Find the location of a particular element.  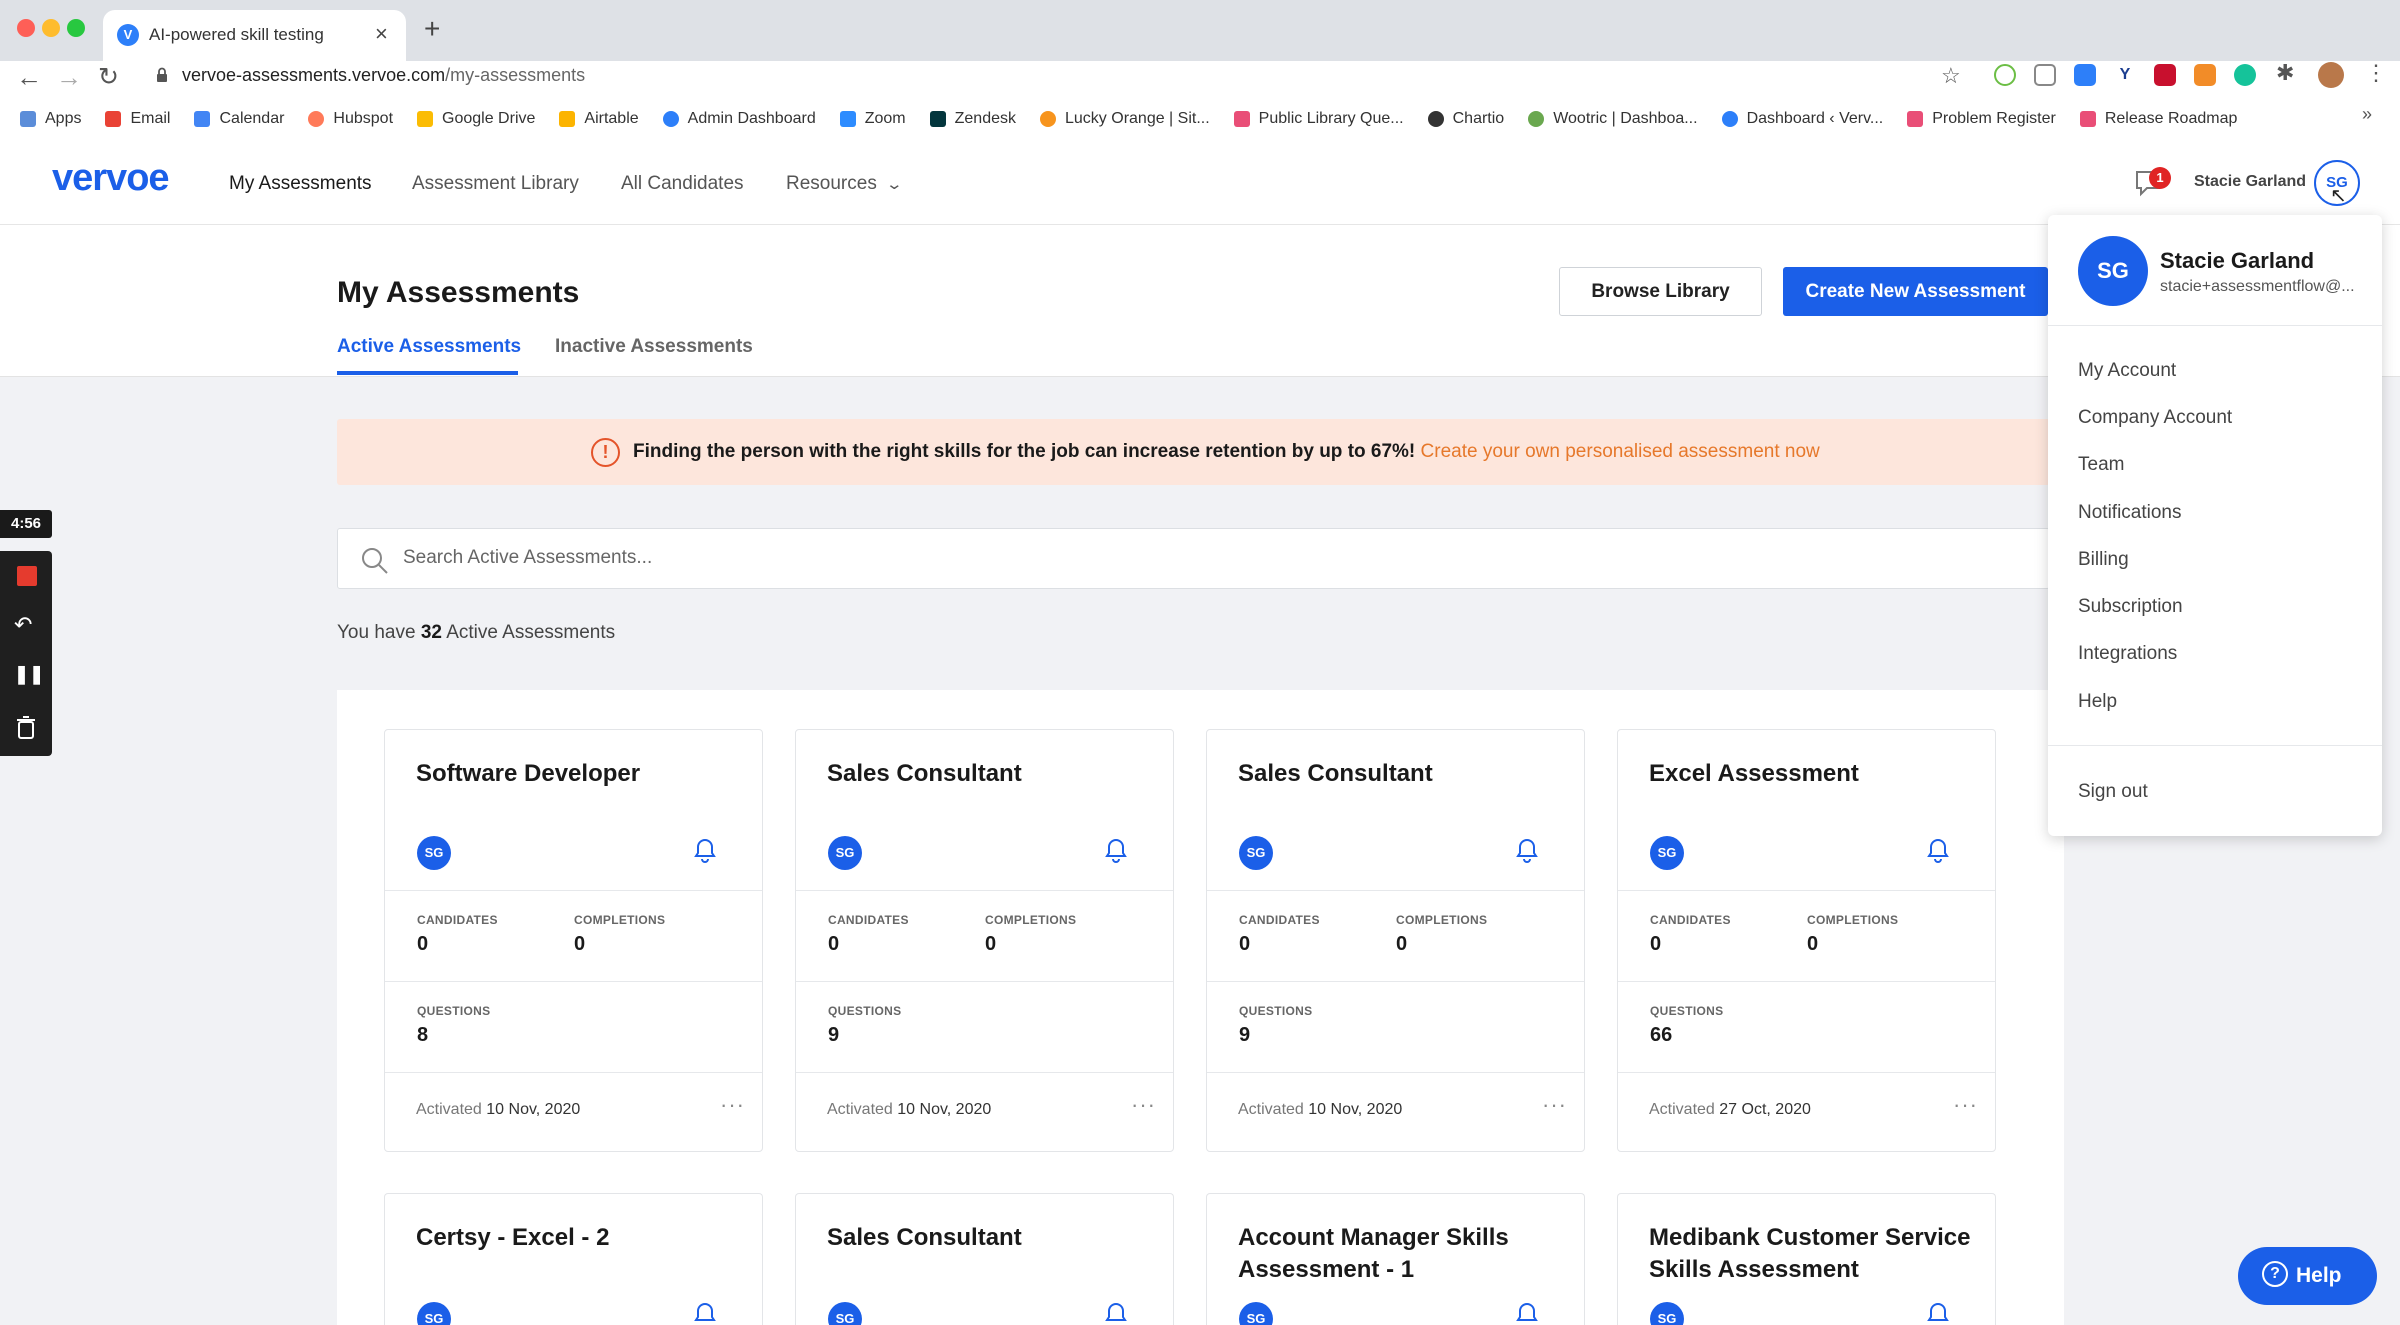

menu-item-subscription: Subscription is located at coordinates (2130, 607).